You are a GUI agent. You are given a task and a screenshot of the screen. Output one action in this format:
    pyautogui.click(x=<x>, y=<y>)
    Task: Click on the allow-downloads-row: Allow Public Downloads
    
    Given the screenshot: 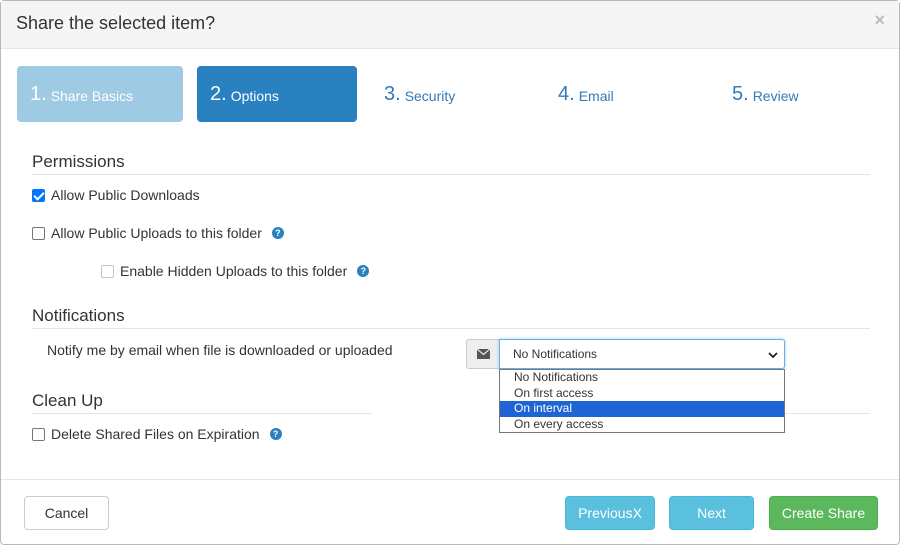 What is the action you would take?
    pyautogui.click(x=116, y=195)
    